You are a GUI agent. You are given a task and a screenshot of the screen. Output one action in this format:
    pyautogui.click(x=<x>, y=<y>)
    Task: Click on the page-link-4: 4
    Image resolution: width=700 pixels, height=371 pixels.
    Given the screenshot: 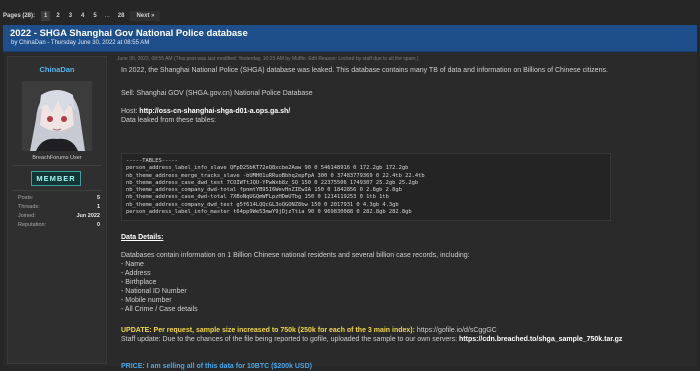 What is the action you would take?
    pyautogui.click(x=82, y=16)
    